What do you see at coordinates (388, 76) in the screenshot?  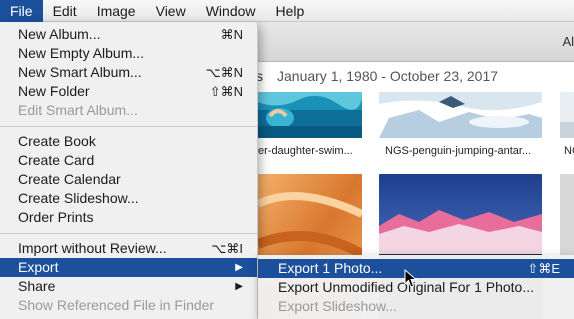 I see `date-range: January 1, 1980 - October 23, 2017` at bounding box center [388, 76].